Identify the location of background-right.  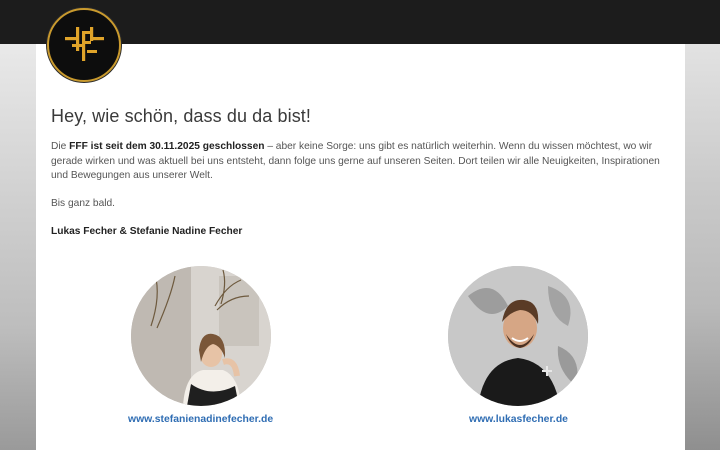
(702, 247).